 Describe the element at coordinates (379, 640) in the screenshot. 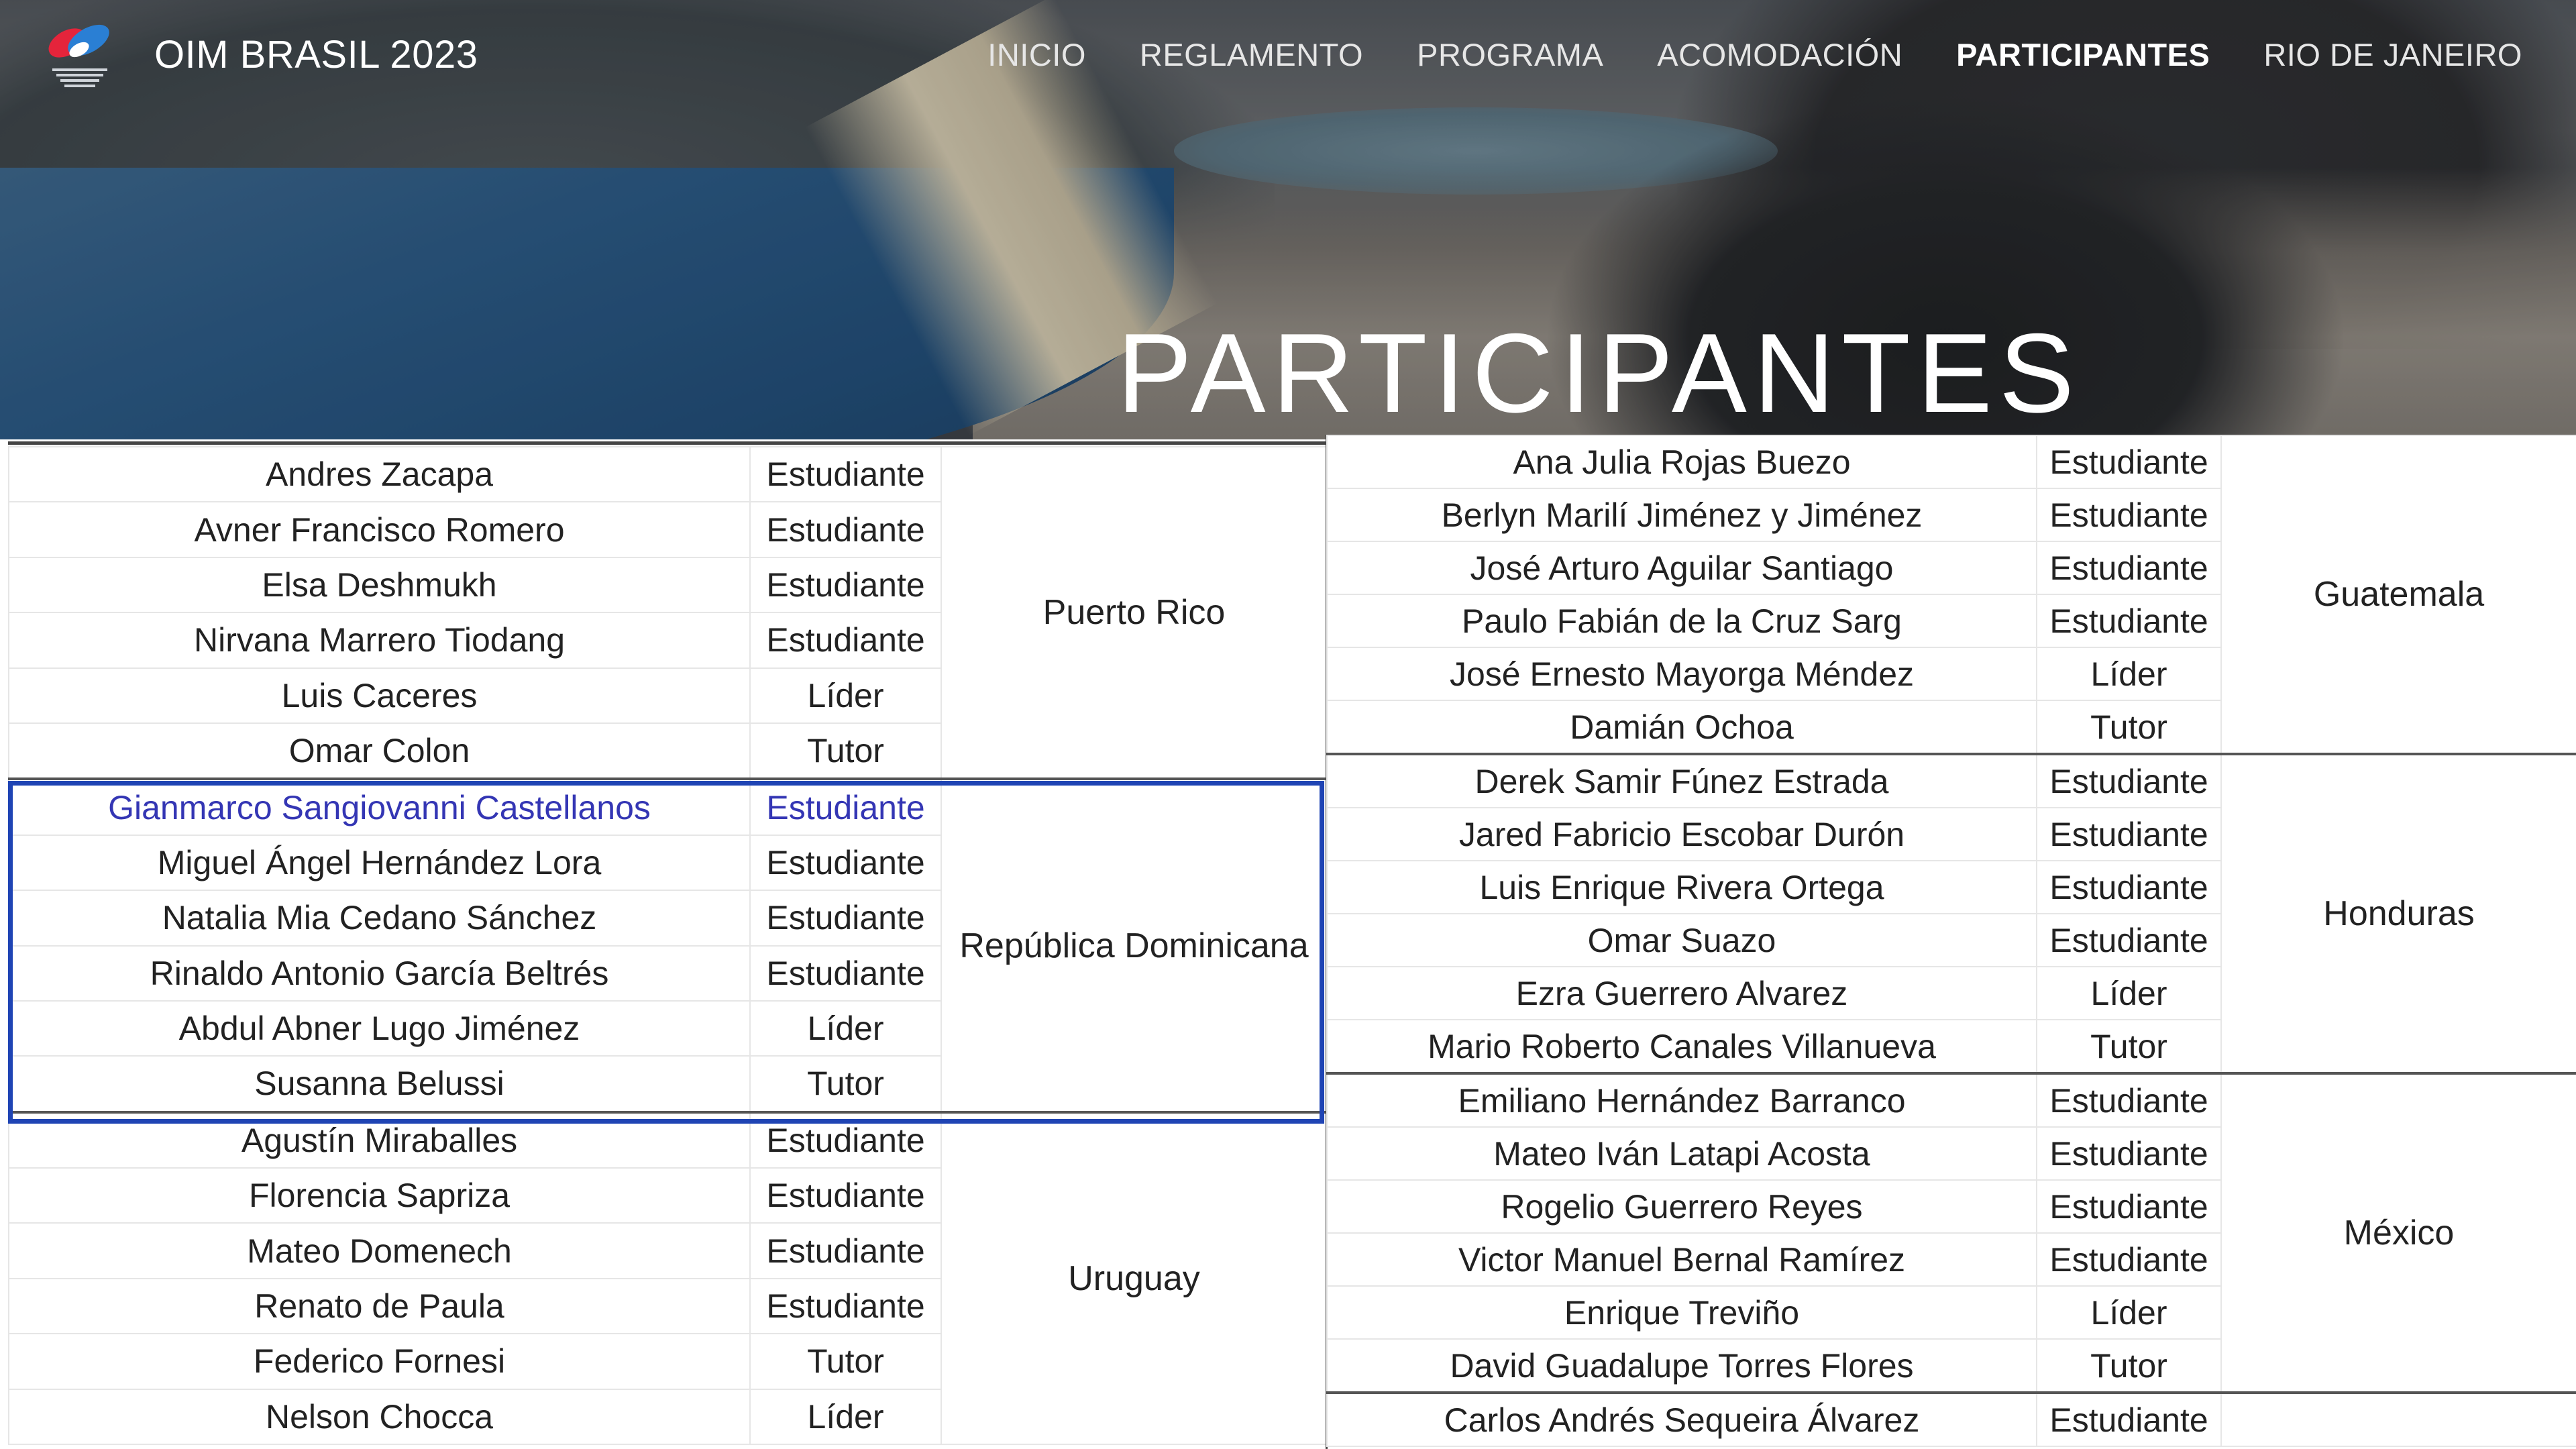

I see `participant-name: Nirvana Marrero Tiodang` at that location.